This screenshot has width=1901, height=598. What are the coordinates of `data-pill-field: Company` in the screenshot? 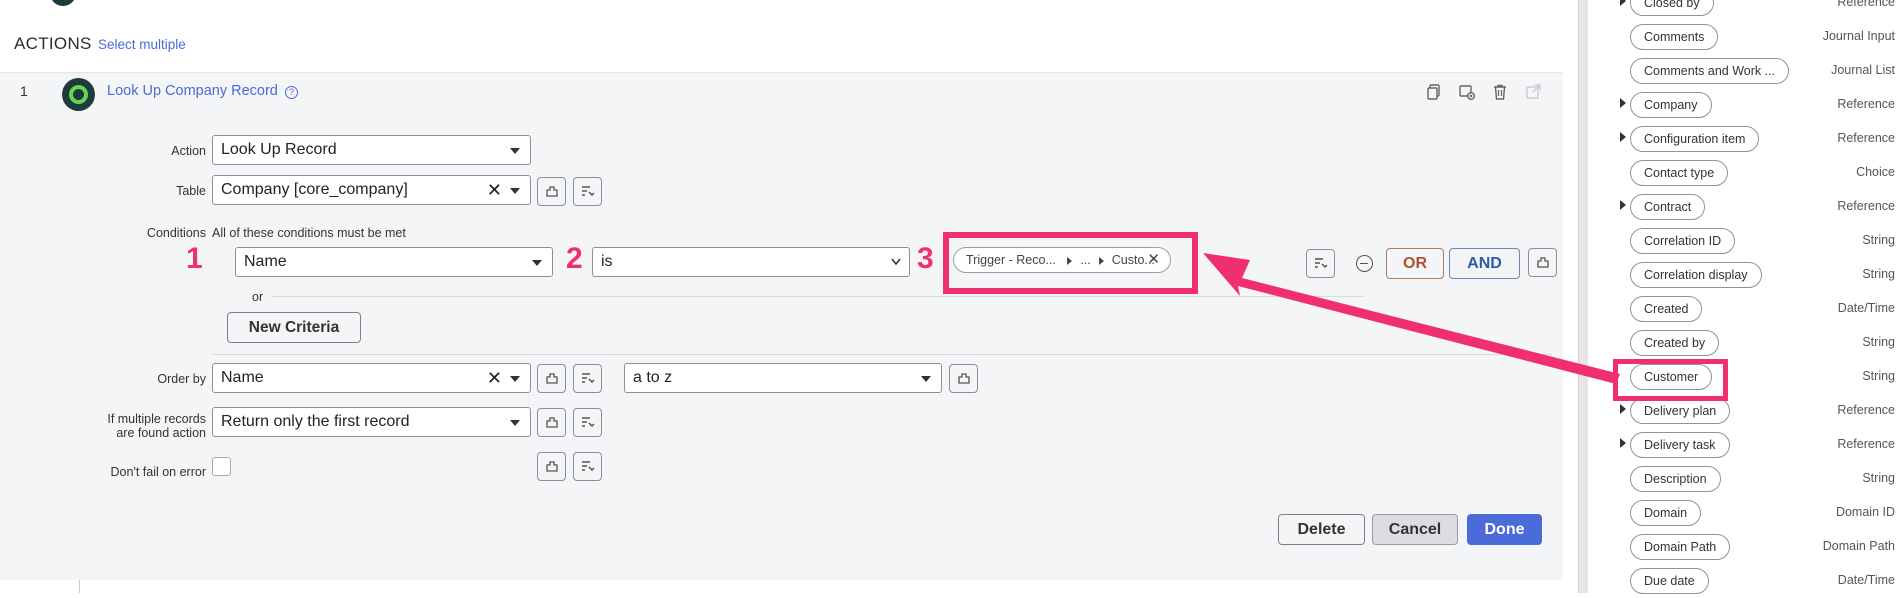 It's located at (1671, 105).